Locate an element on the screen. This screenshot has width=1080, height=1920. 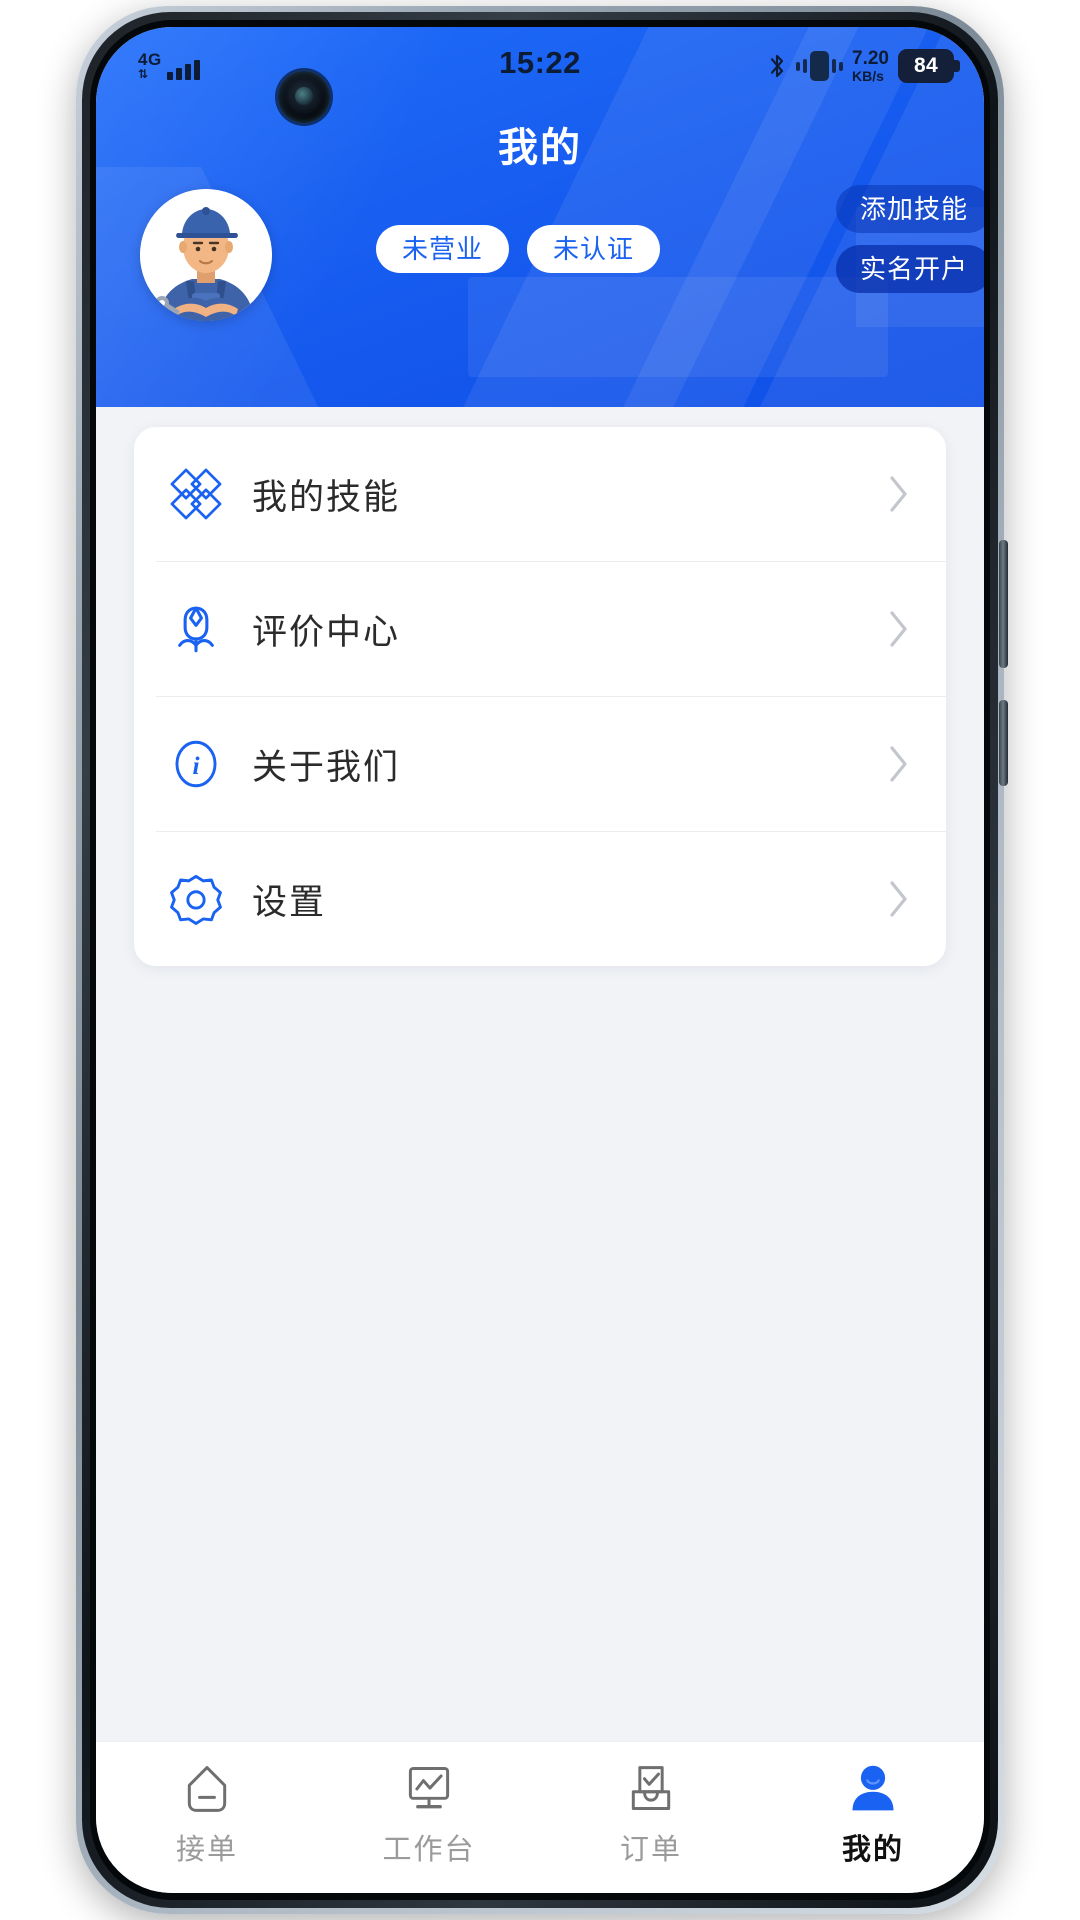
menu-item-review-center: 评价中心 is located at coordinates (540, 629).